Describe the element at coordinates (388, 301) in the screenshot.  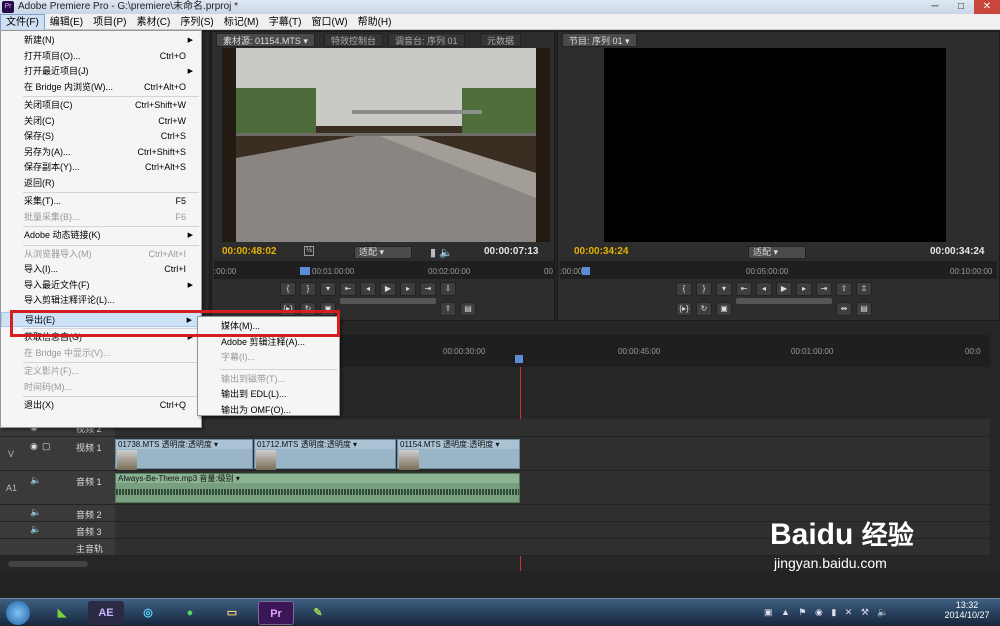
I see `jog-shuttle-slider` at that location.